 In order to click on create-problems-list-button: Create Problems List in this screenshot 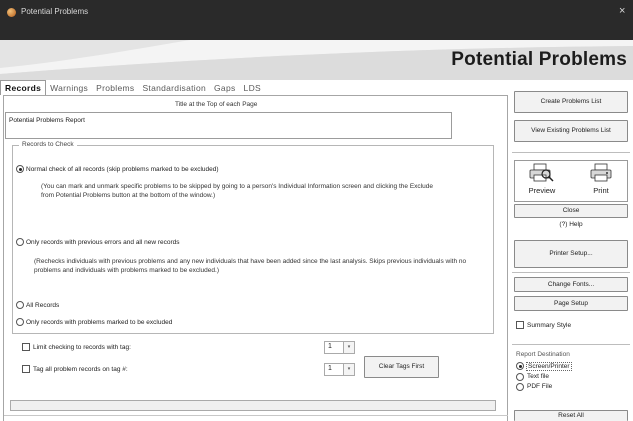, I will do `click(571, 102)`.